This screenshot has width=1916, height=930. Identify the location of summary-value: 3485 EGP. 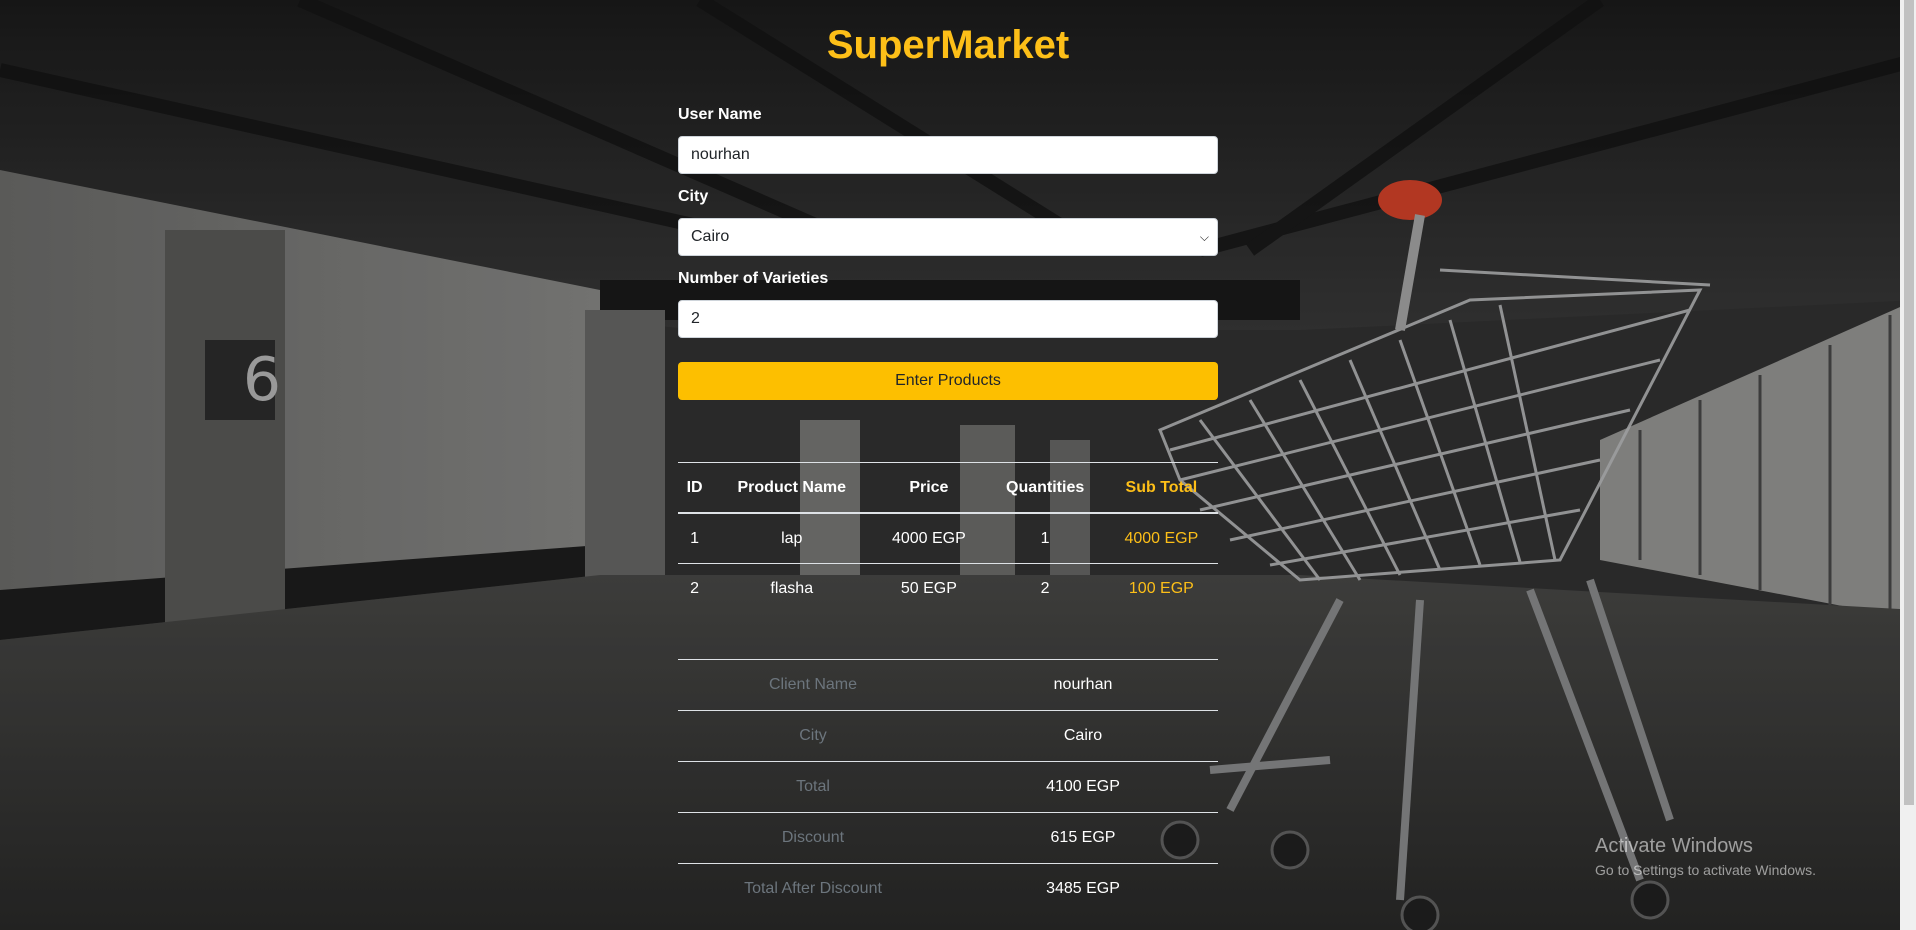
(1083, 888).